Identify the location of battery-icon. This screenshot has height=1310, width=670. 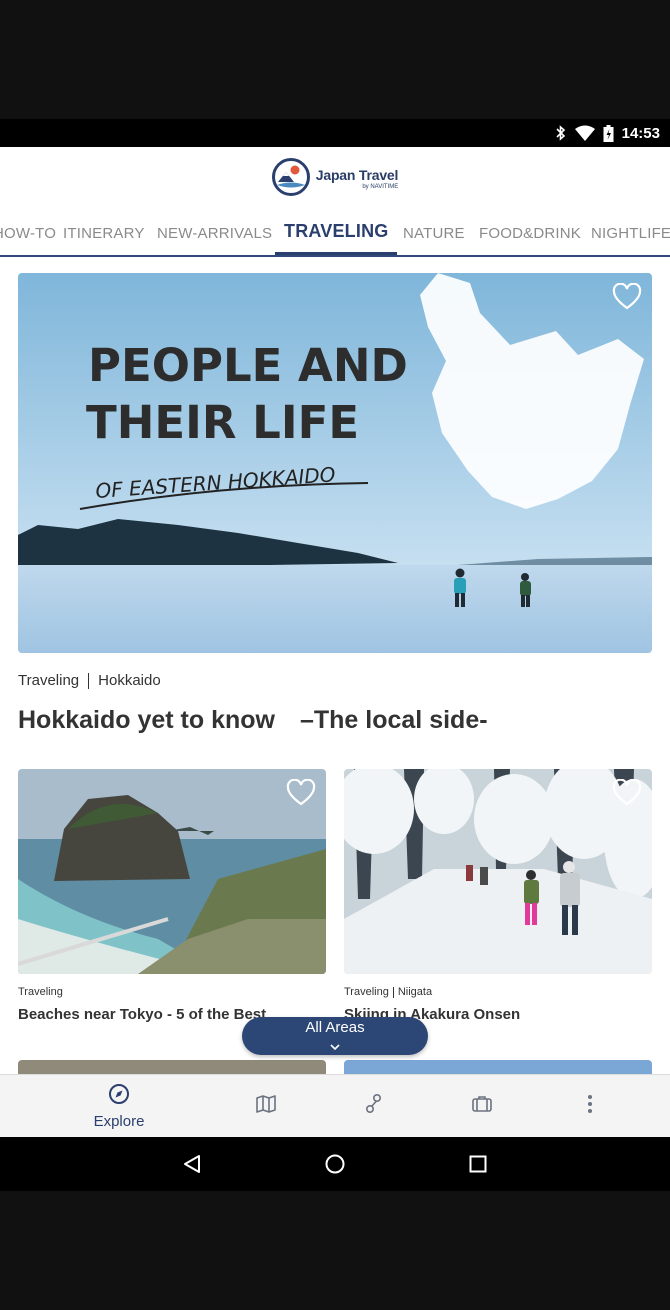
(608, 133).